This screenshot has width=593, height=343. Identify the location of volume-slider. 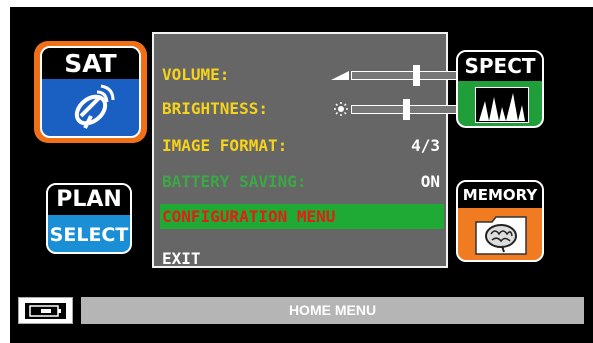
(394, 75).